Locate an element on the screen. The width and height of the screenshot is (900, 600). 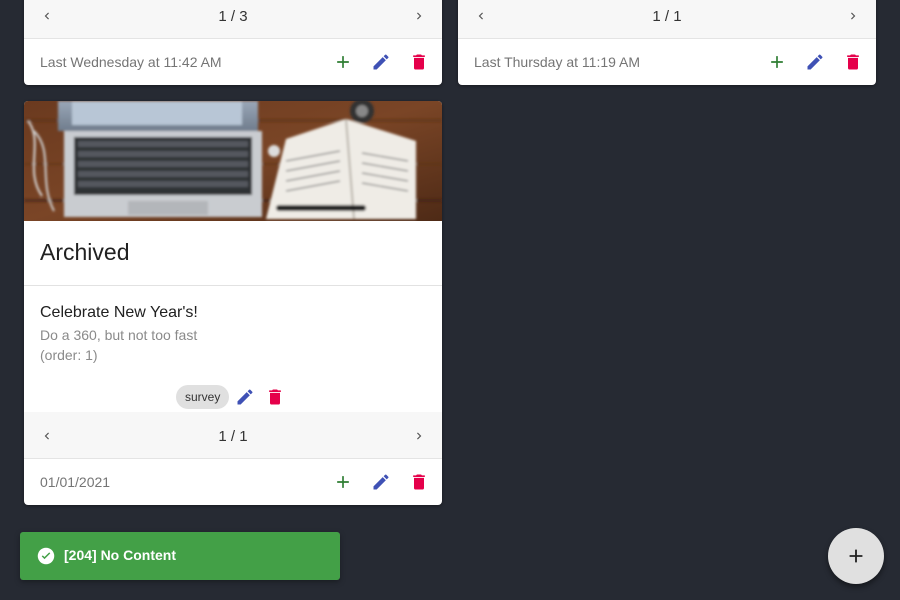
card-1-pager: 1 / 3 is located at coordinates (233, 19).